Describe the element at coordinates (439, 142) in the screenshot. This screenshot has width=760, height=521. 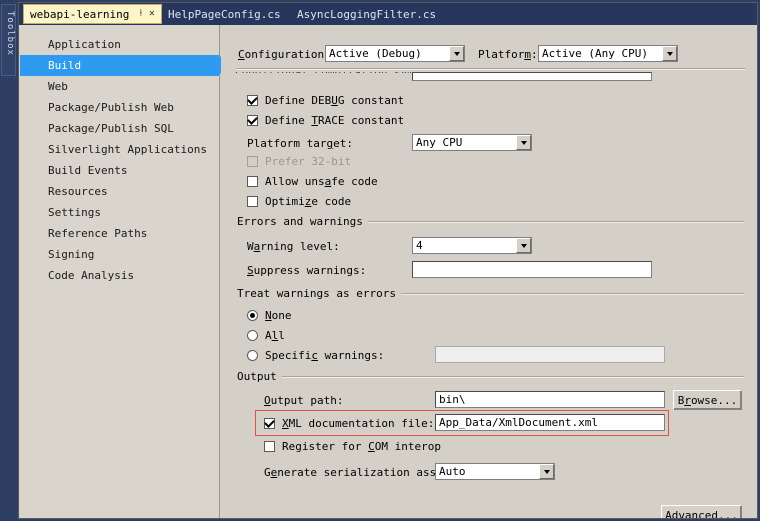
I see `platform-target-value: Any CPU` at that location.